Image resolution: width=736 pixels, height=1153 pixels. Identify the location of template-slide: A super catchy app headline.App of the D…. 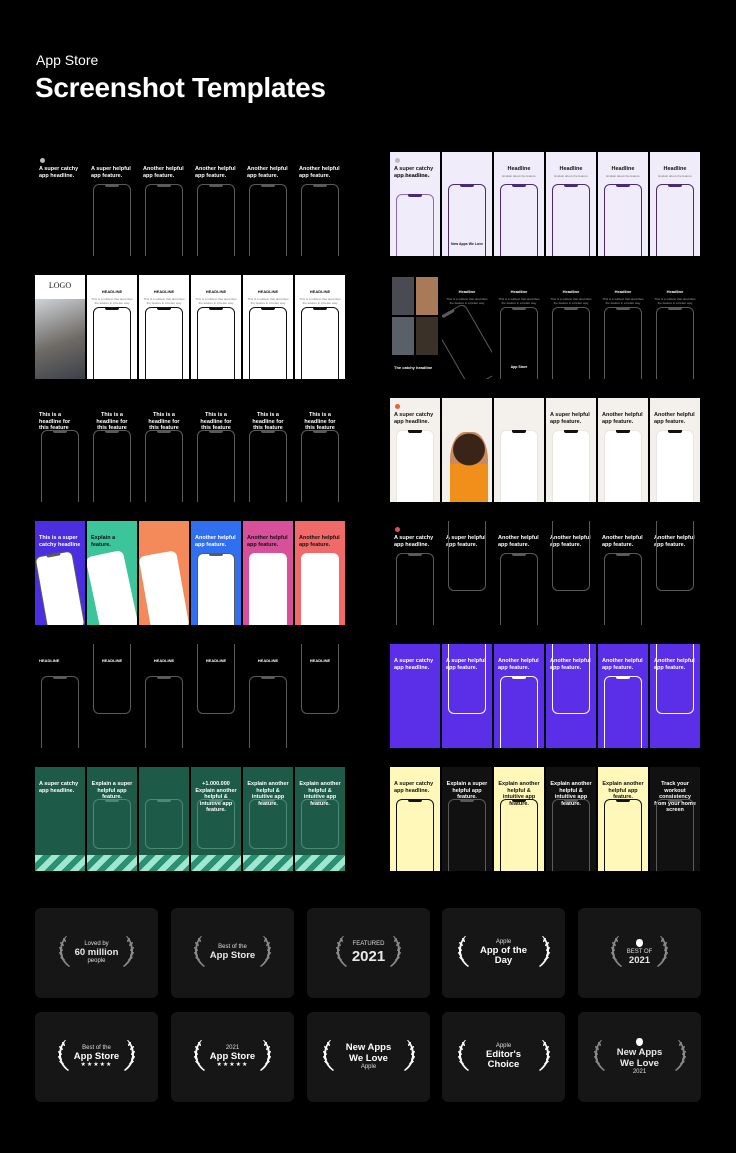
(60, 819).